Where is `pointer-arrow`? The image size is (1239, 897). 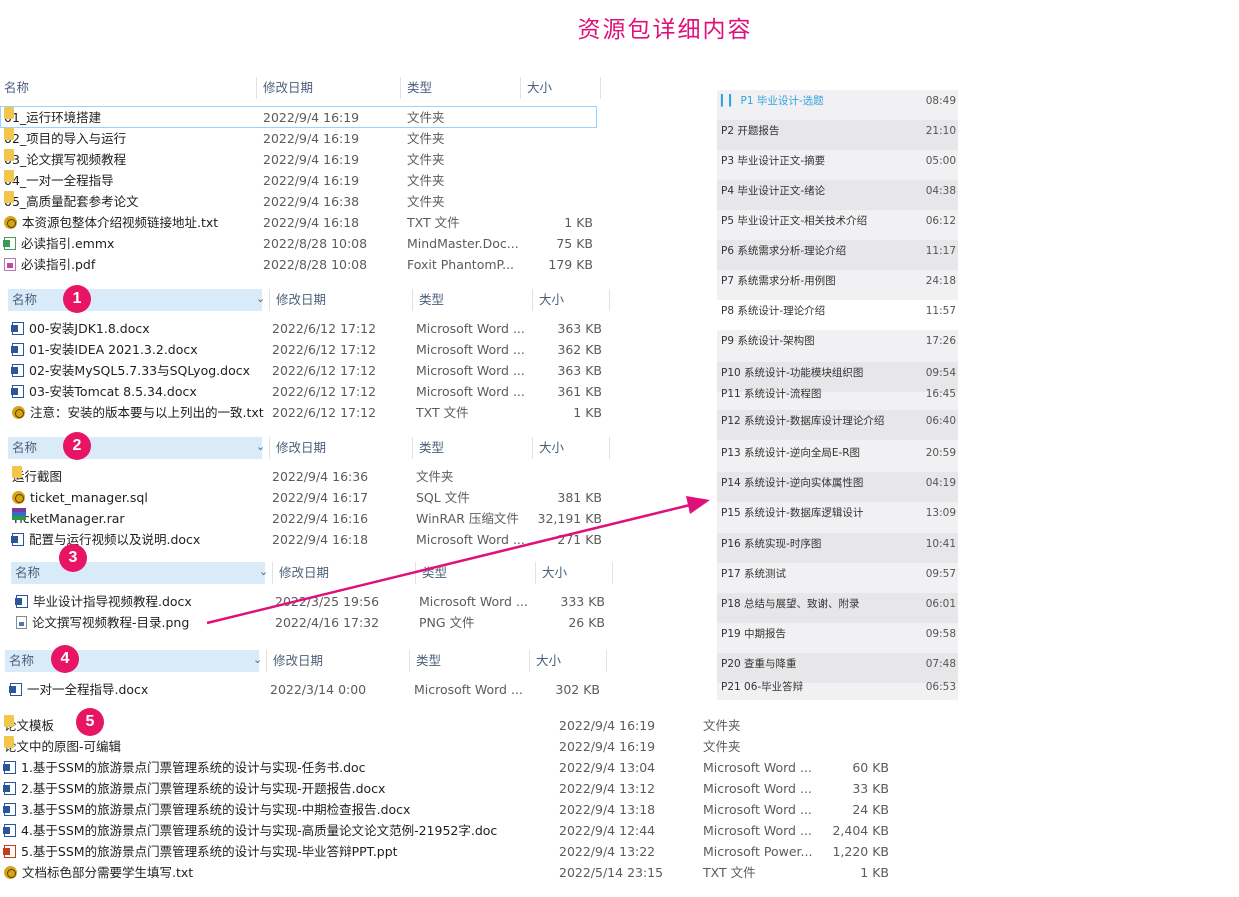 pointer-arrow is located at coordinates (458, 560).